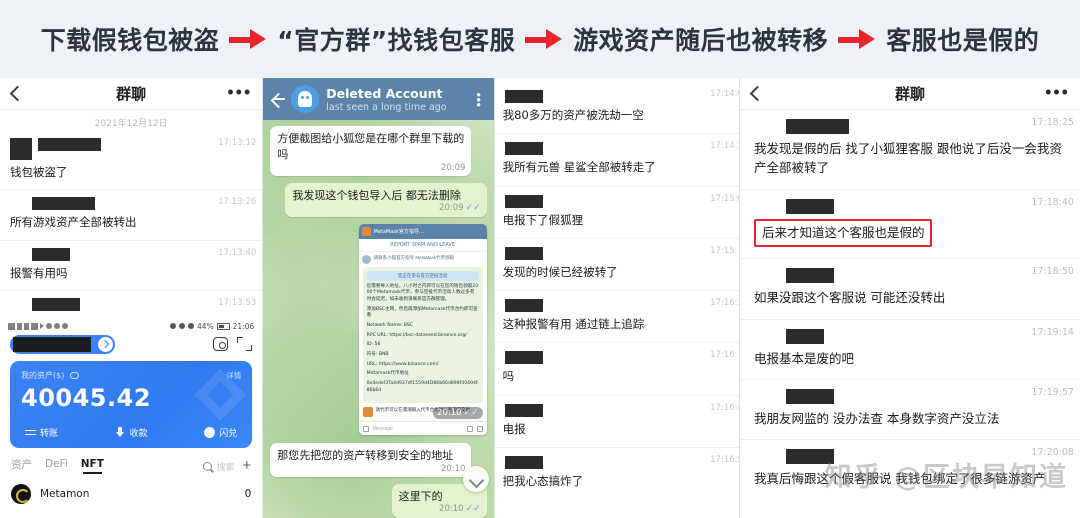 The image size is (1080, 518). I want to click on tab-defi: DeFi, so click(56, 466).